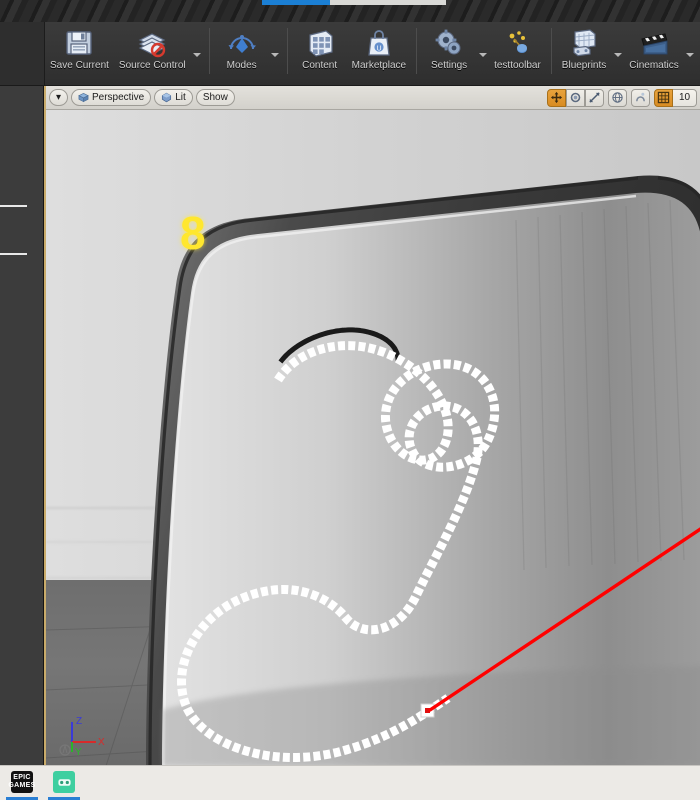  I want to click on move-arrows-icon, so click(556, 97).